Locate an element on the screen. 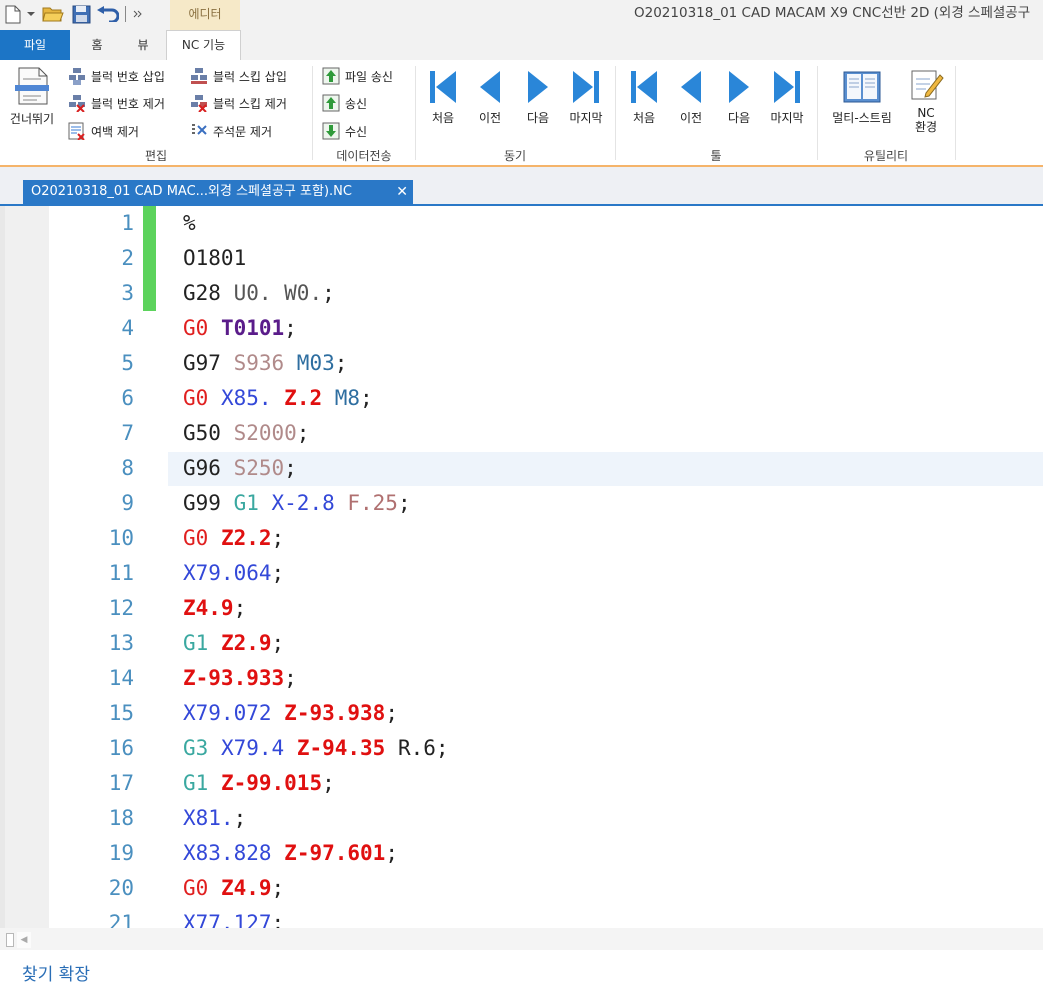 This screenshot has height=985, width=1043. insert-block-skip-button: 블럭 스킵 삽입 is located at coordinates (238, 76).